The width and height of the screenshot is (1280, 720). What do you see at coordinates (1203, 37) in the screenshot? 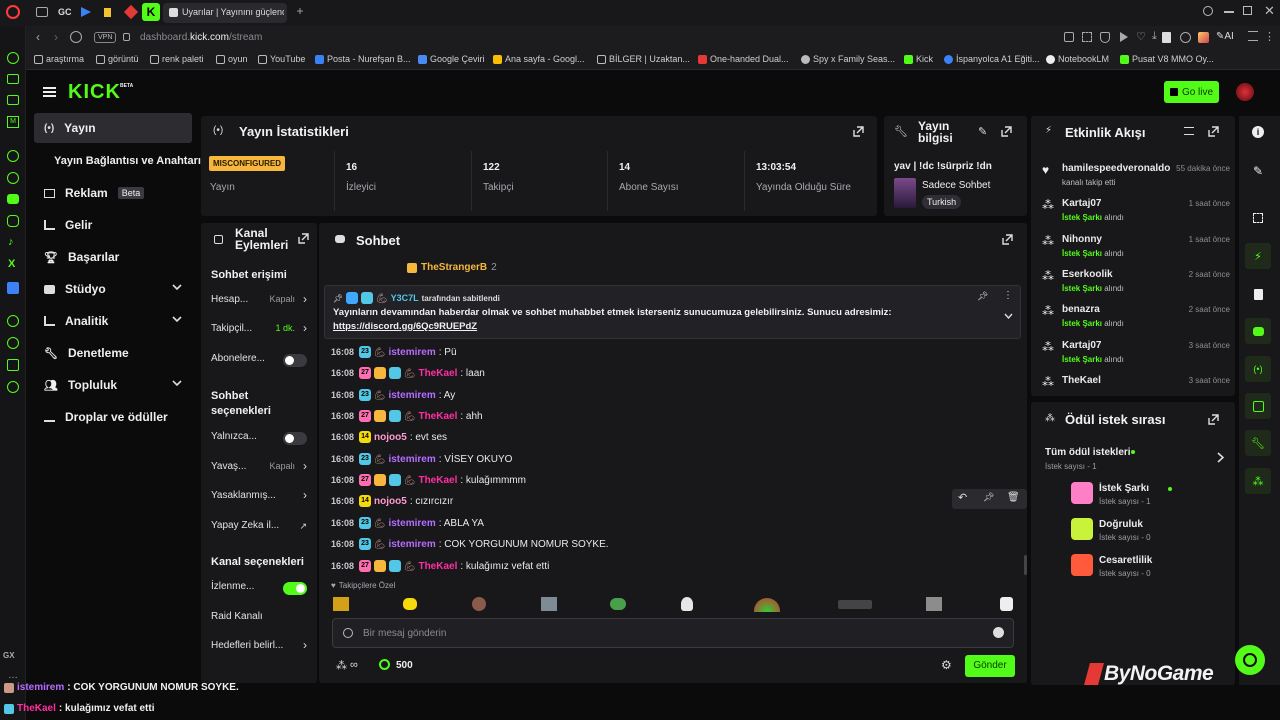
I see `colorpicker-ext-icon` at bounding box center [1203, 37].